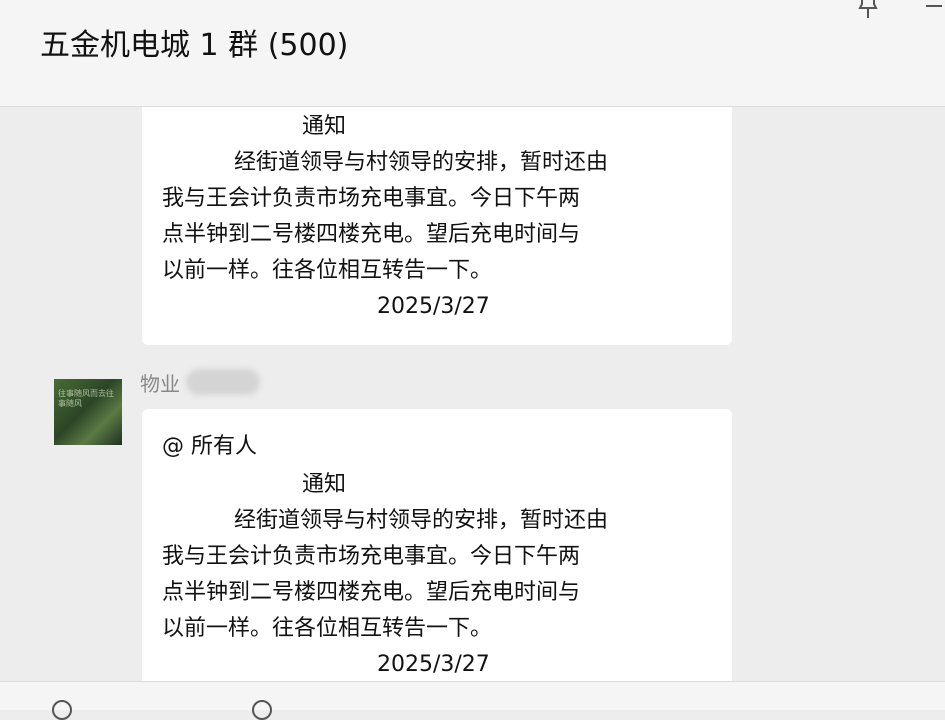  What do you see at coordinates (160, 384) in the screenshot?
I see `sender-name: 物业` at bounding box center [160, 384].